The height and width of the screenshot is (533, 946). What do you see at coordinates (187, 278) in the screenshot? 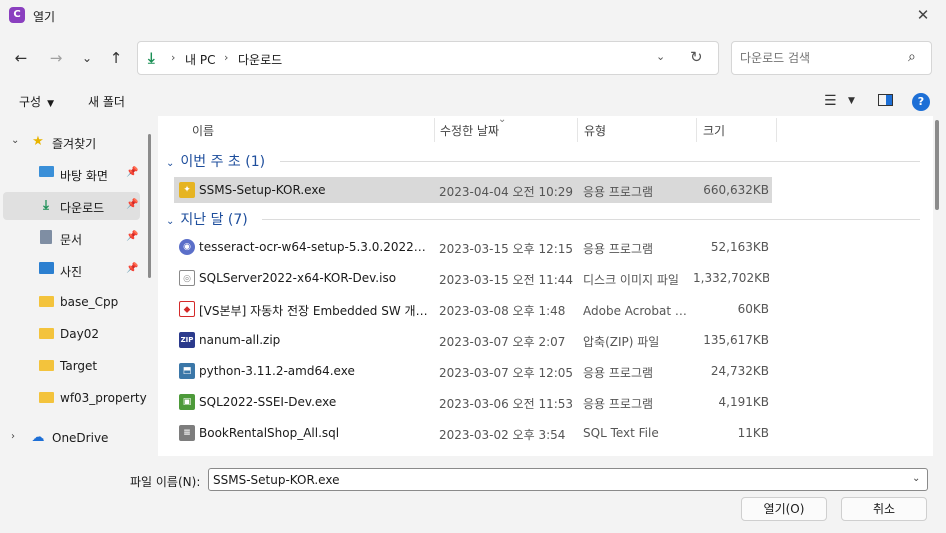
I see `disc-image-icon: ◎` at bounding box center [187, 278].